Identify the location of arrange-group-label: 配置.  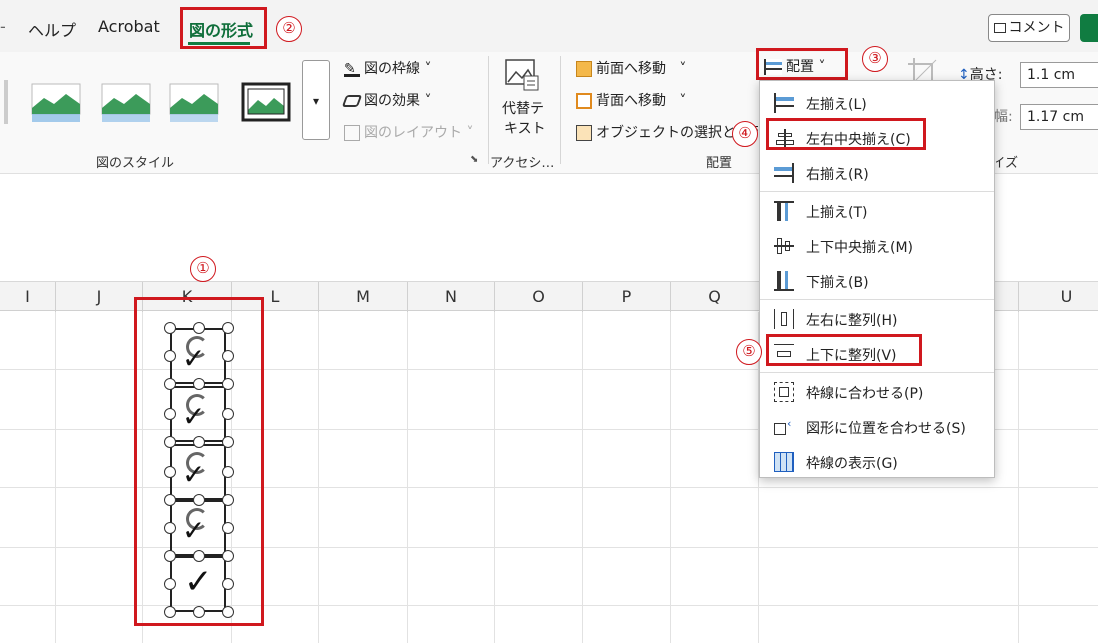
(719, 163).